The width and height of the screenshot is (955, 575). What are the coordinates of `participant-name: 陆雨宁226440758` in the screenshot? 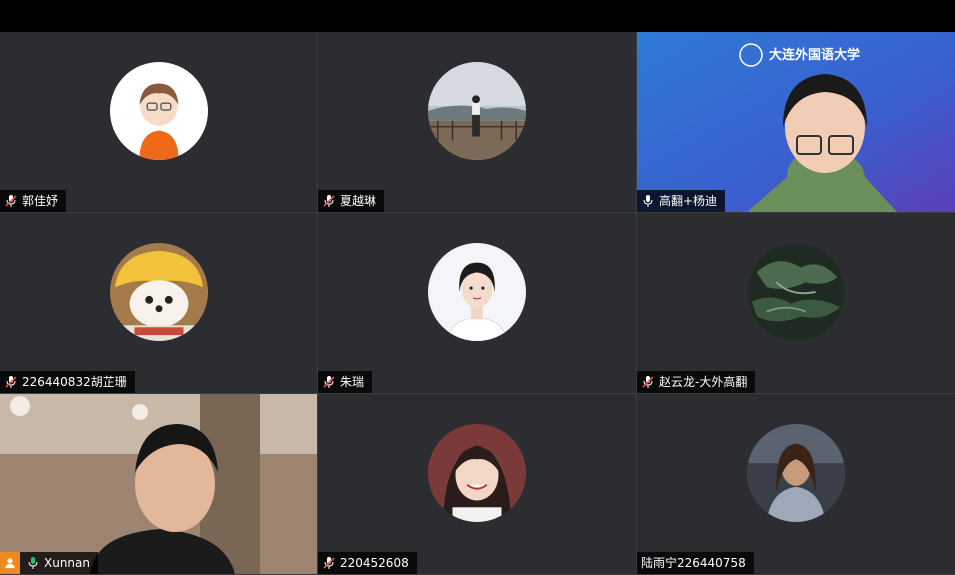 It's located at (693, 563).